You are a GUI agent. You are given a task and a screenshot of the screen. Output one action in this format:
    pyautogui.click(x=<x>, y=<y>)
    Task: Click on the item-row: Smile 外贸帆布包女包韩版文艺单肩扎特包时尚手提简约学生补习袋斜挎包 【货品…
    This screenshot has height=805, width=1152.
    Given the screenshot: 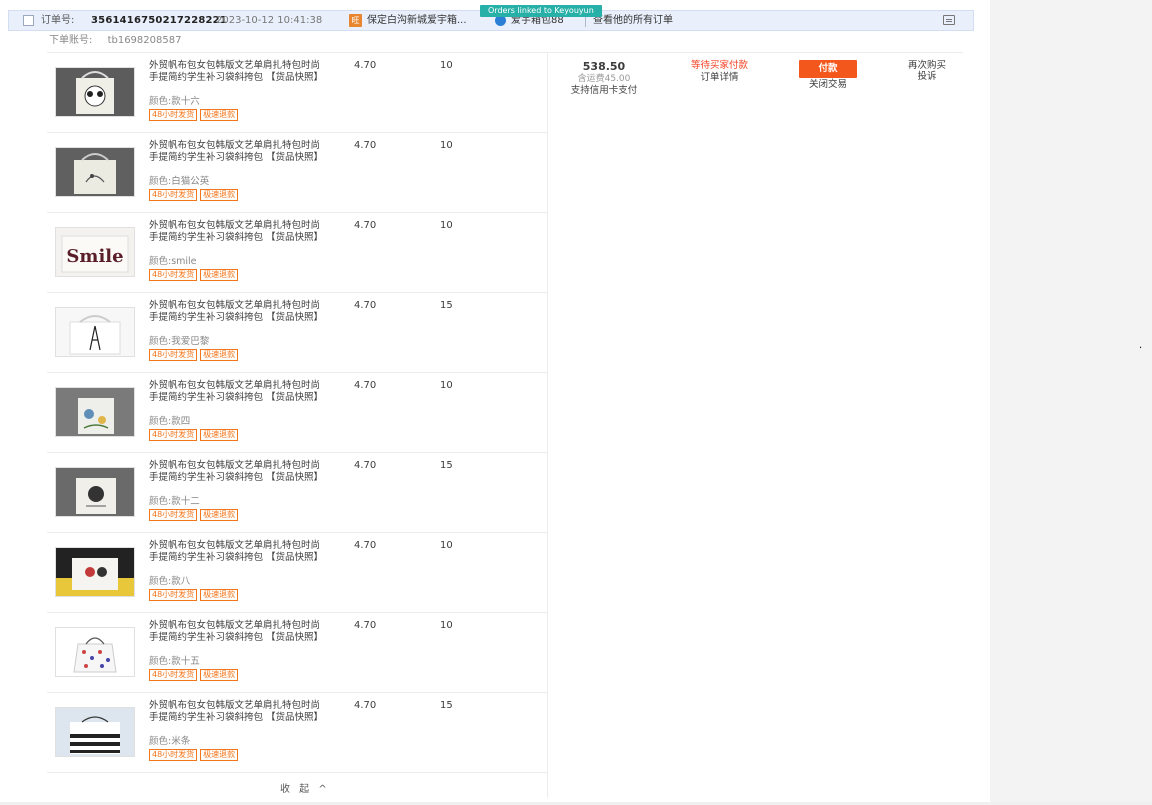 What is the action you would take?
    pyautogui.click(x=297, y=253)
    